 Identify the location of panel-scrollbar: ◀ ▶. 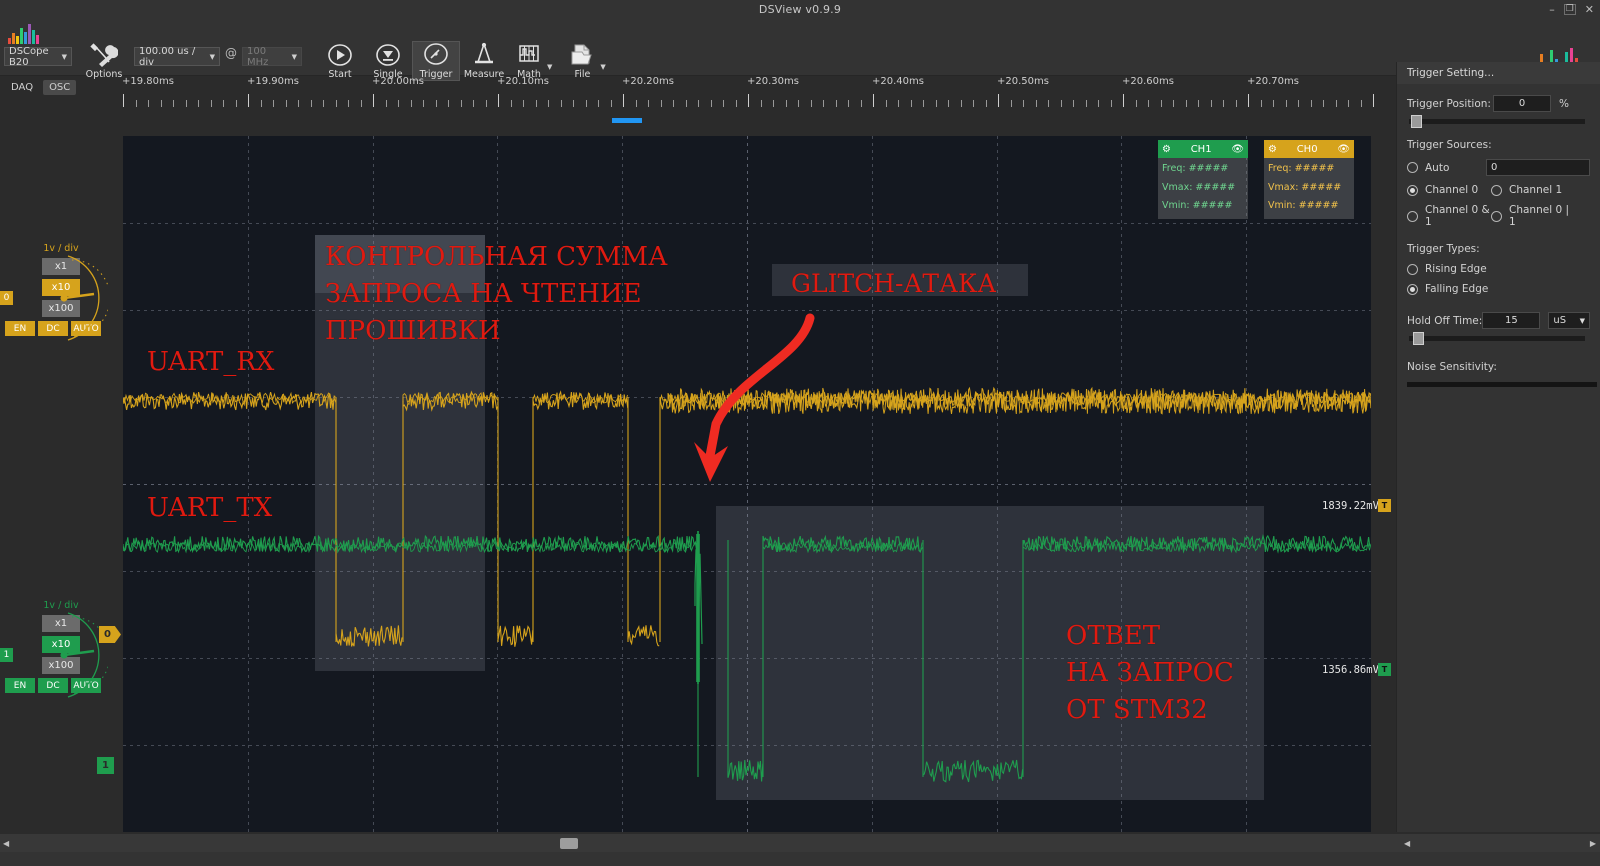
(1500, 843).